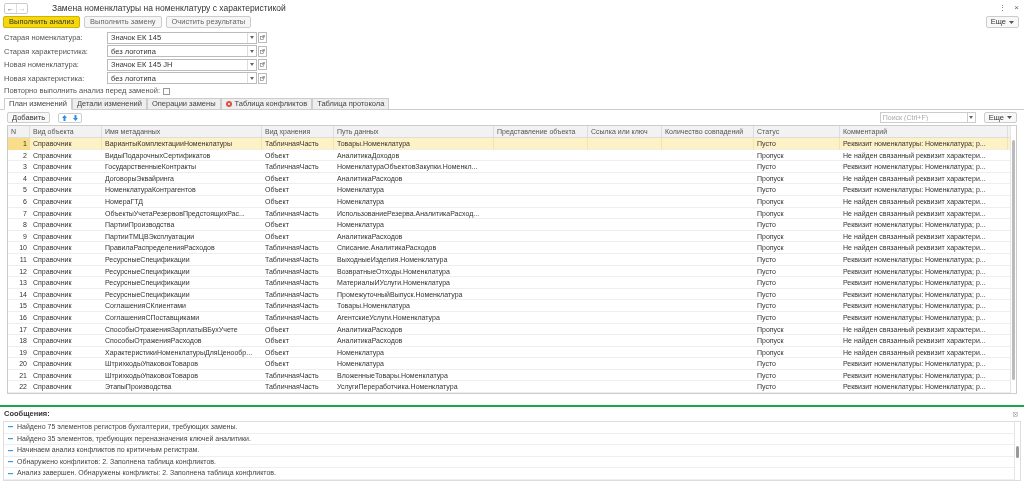 The height and width of the screenshot is (484, 1024). Describe the element at coordinates (1015, 414) in the screenshot. I see `close-icon` at that location.